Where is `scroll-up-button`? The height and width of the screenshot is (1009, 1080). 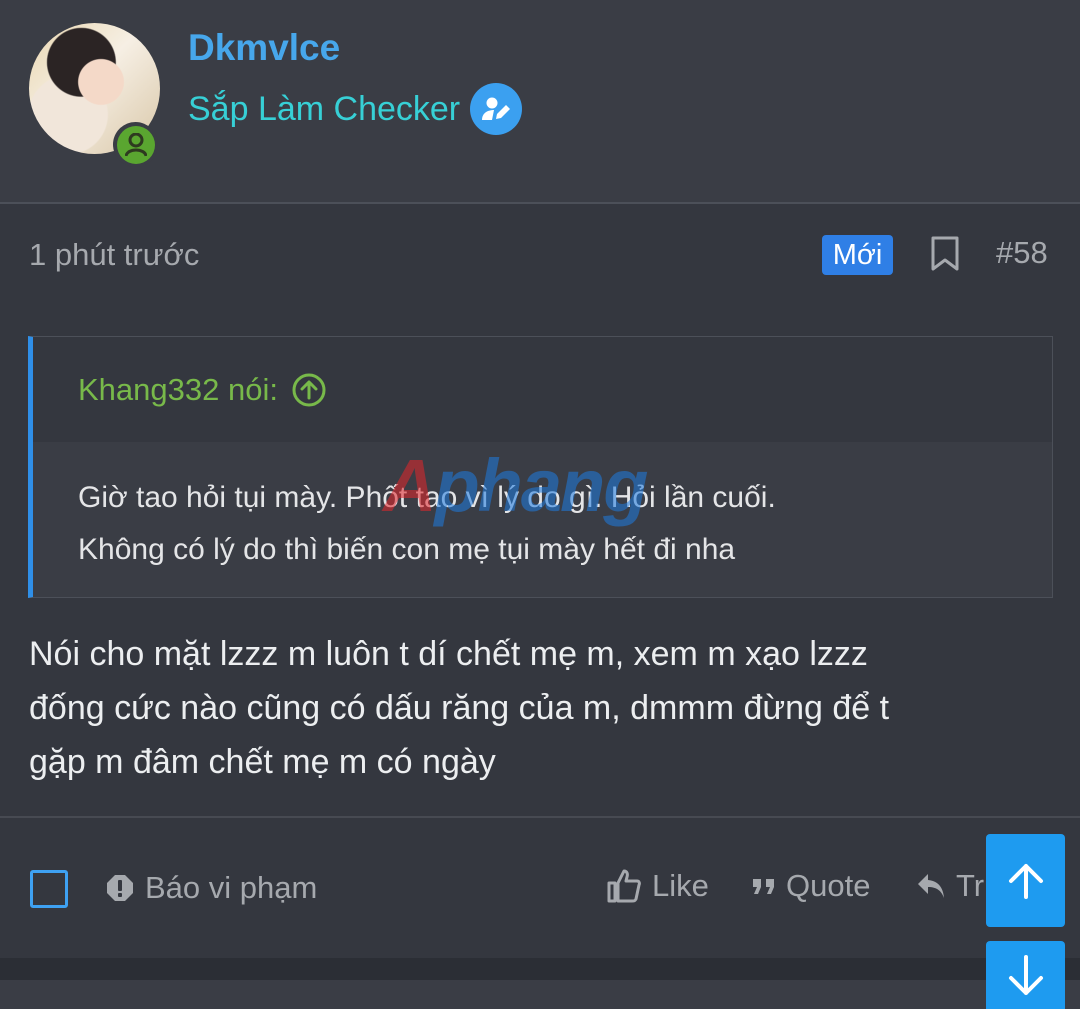 scroll-up-button is located at coordinates (1025, 880).